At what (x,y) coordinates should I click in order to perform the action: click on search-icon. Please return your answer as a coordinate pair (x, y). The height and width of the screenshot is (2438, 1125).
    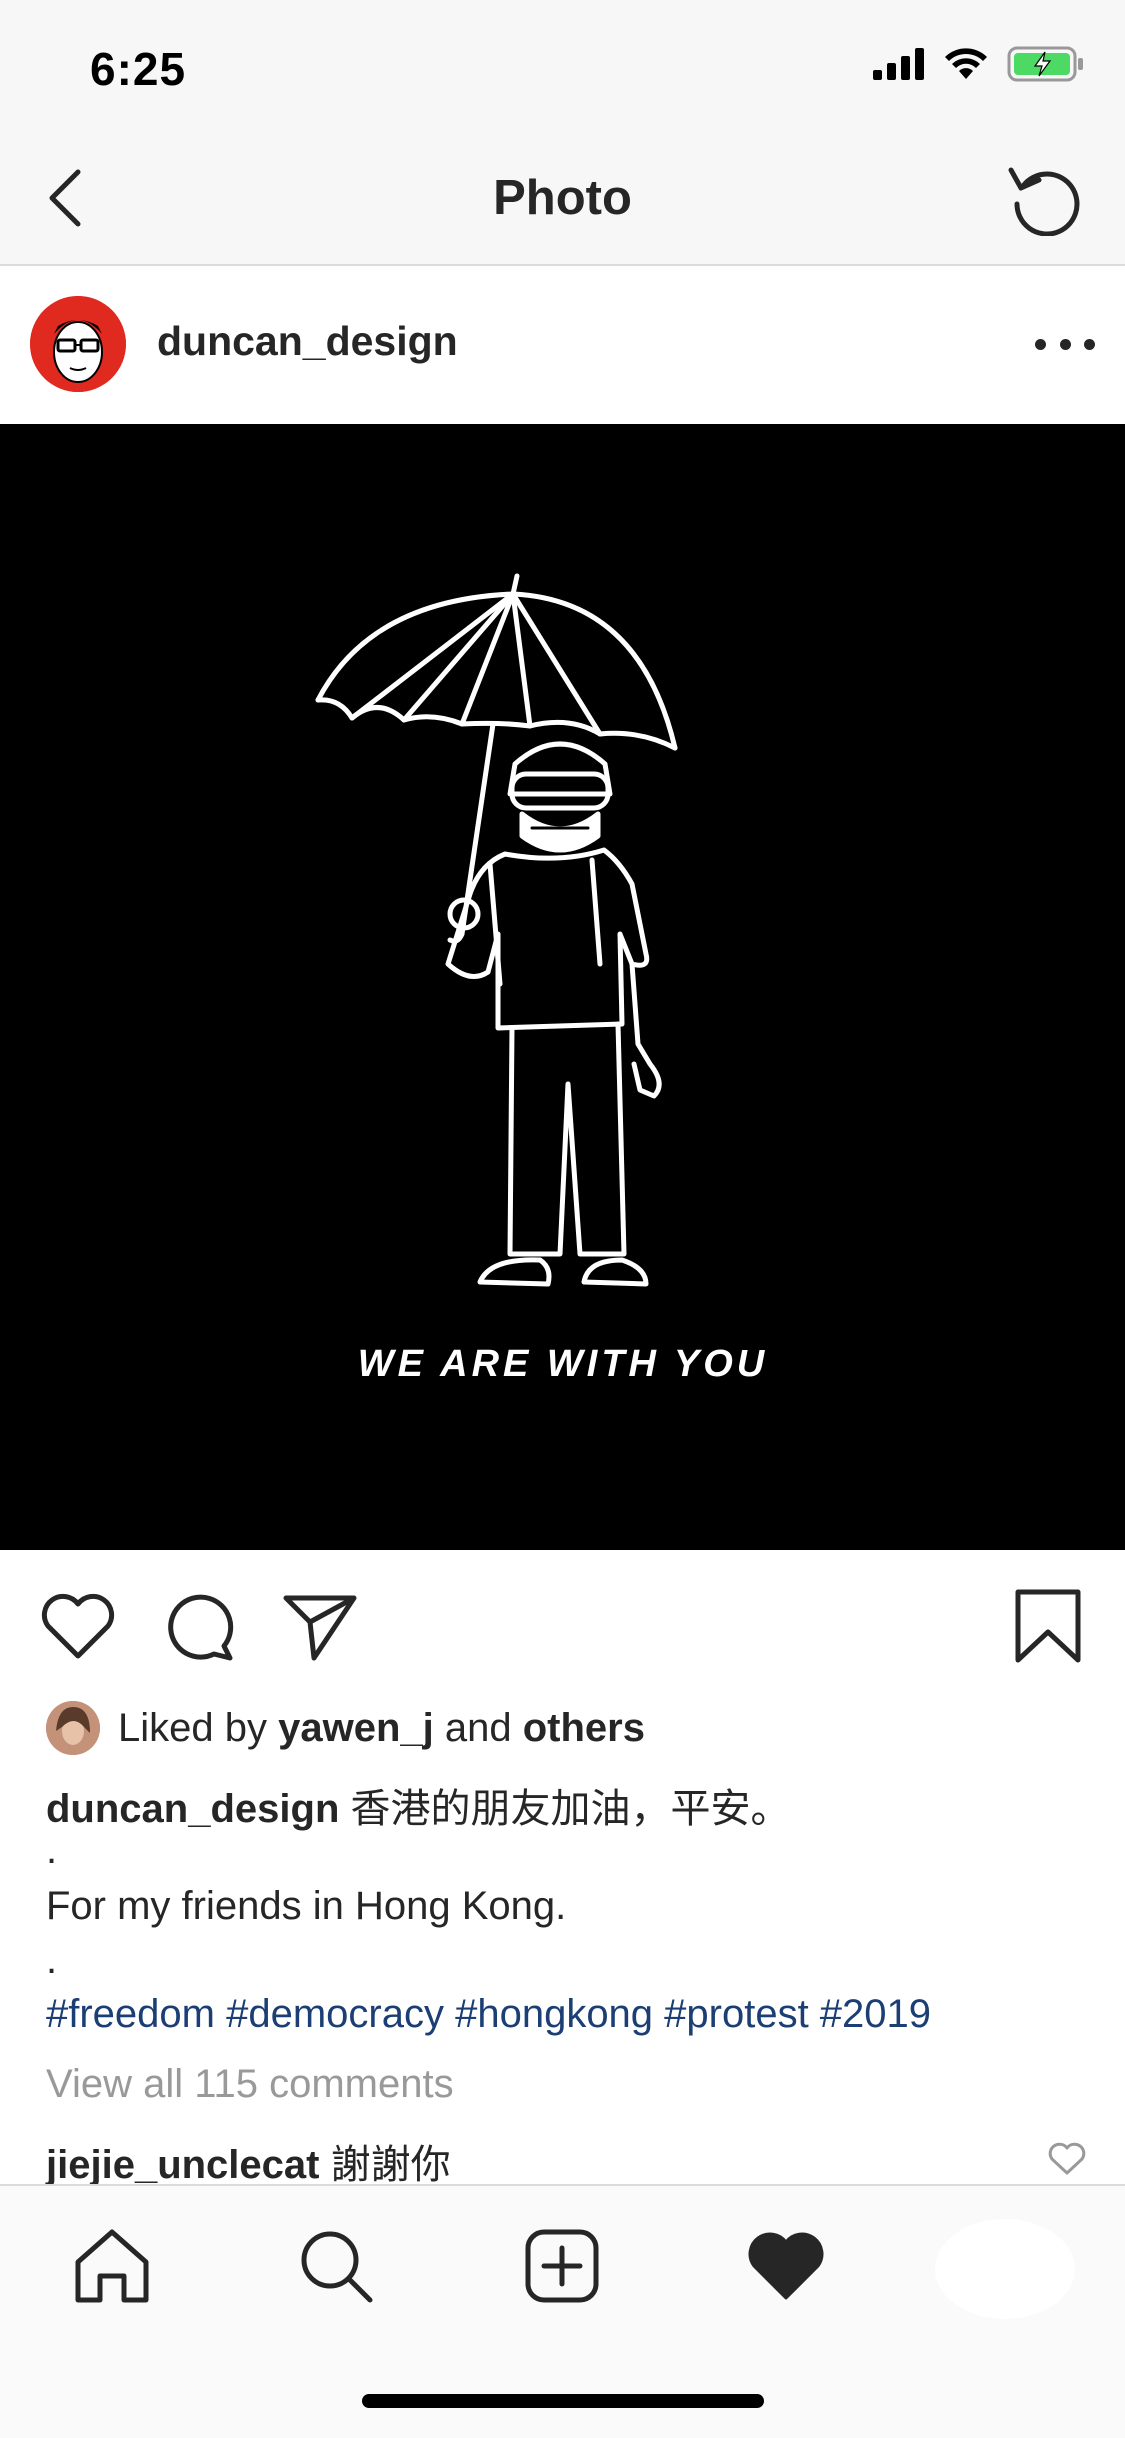
    Looking at the image, I should click on (336, 2266).